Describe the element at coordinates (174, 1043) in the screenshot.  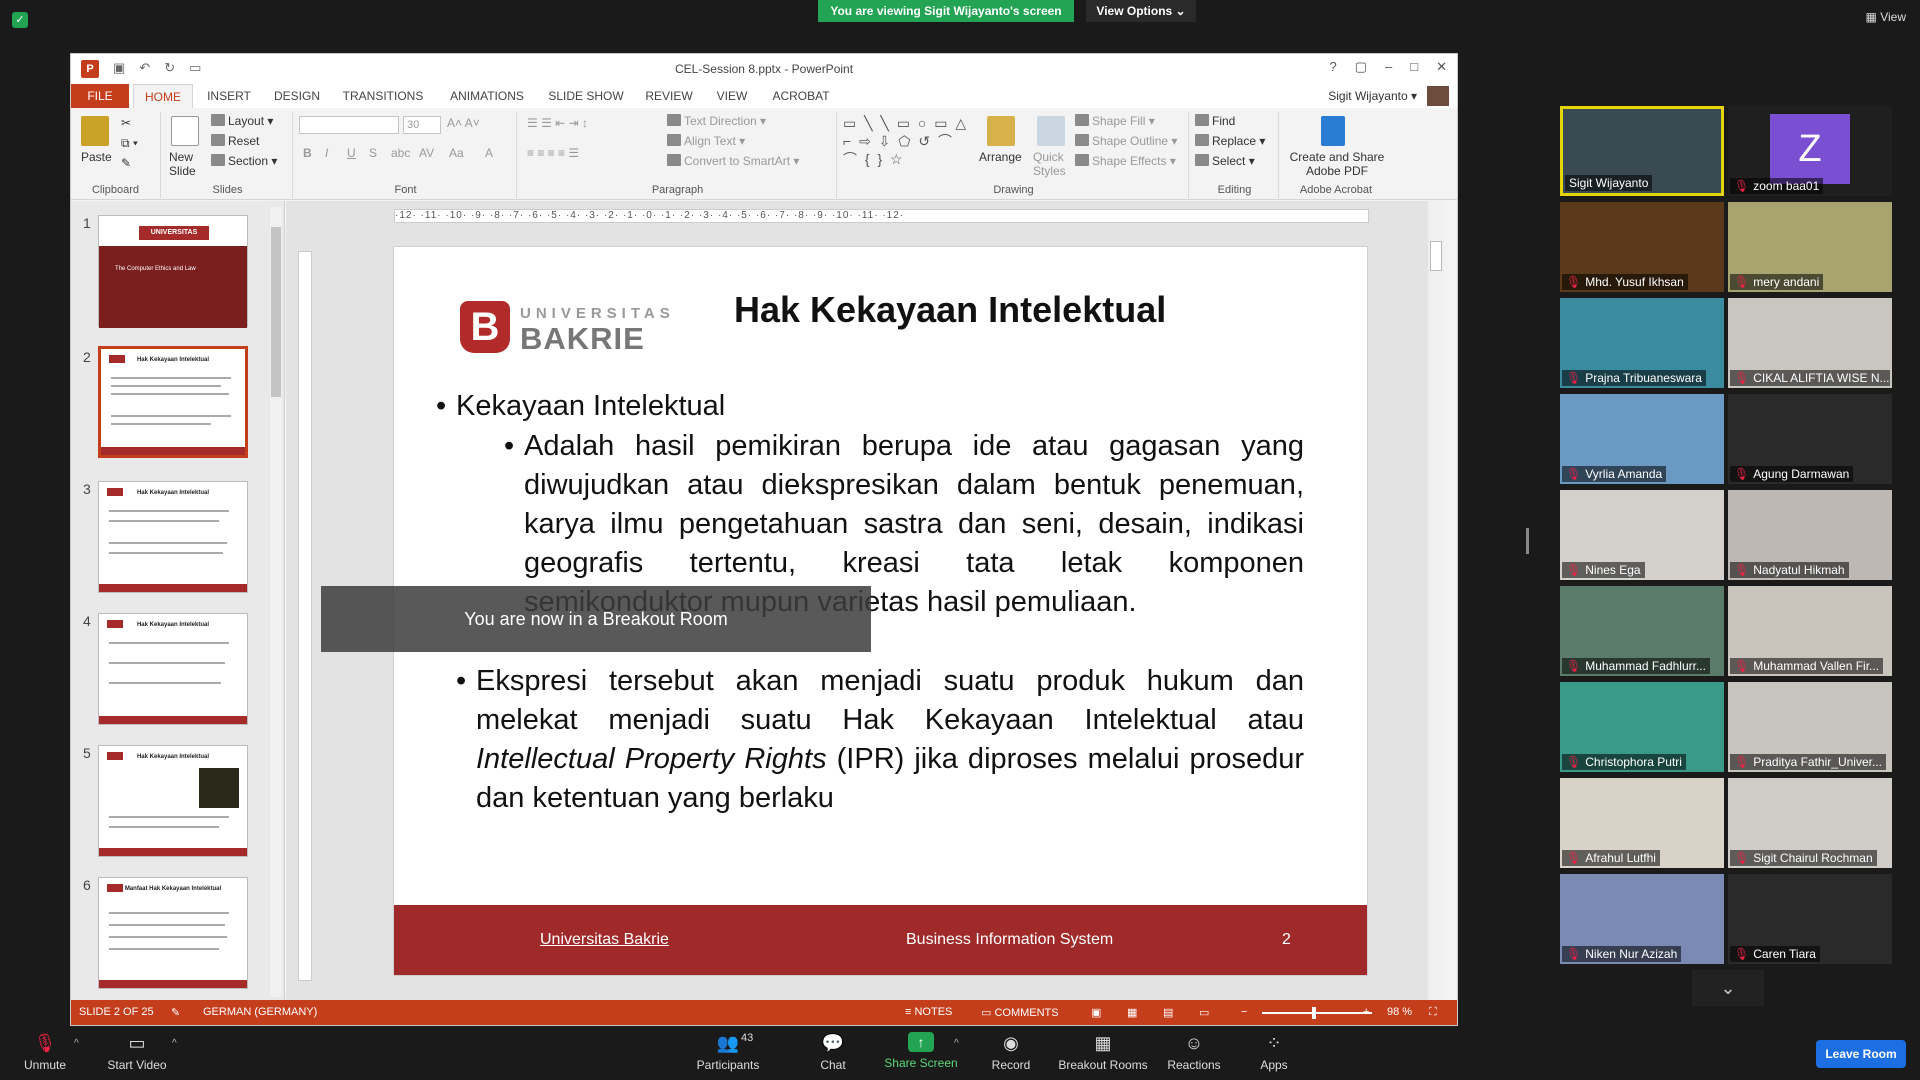
I see `video-options-caret-icon: ^` at that location.